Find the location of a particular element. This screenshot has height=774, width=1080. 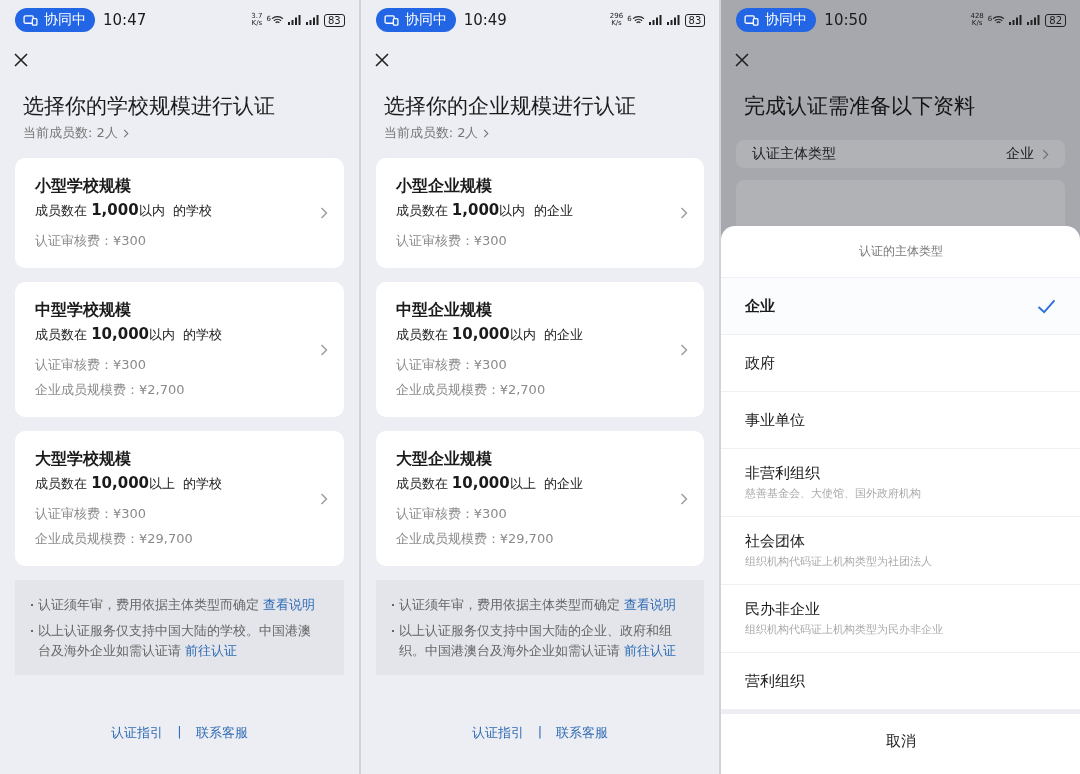

status-time: 10:50 is located at coordinates (846, 20).